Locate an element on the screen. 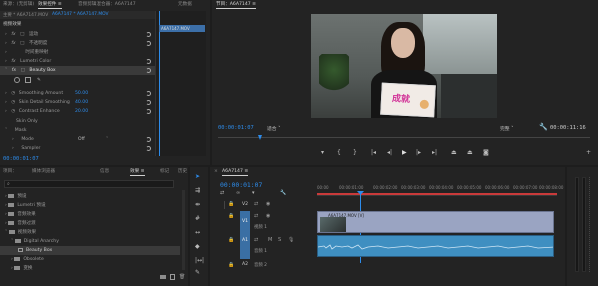 The image size is (598, 286). razor-icon: ◆ is located at coordinates (197, 246).